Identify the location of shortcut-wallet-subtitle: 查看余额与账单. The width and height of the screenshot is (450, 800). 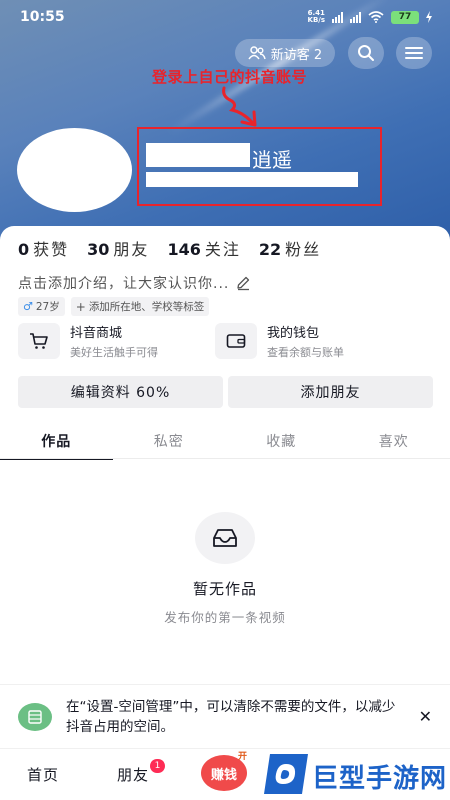
(305, 352).